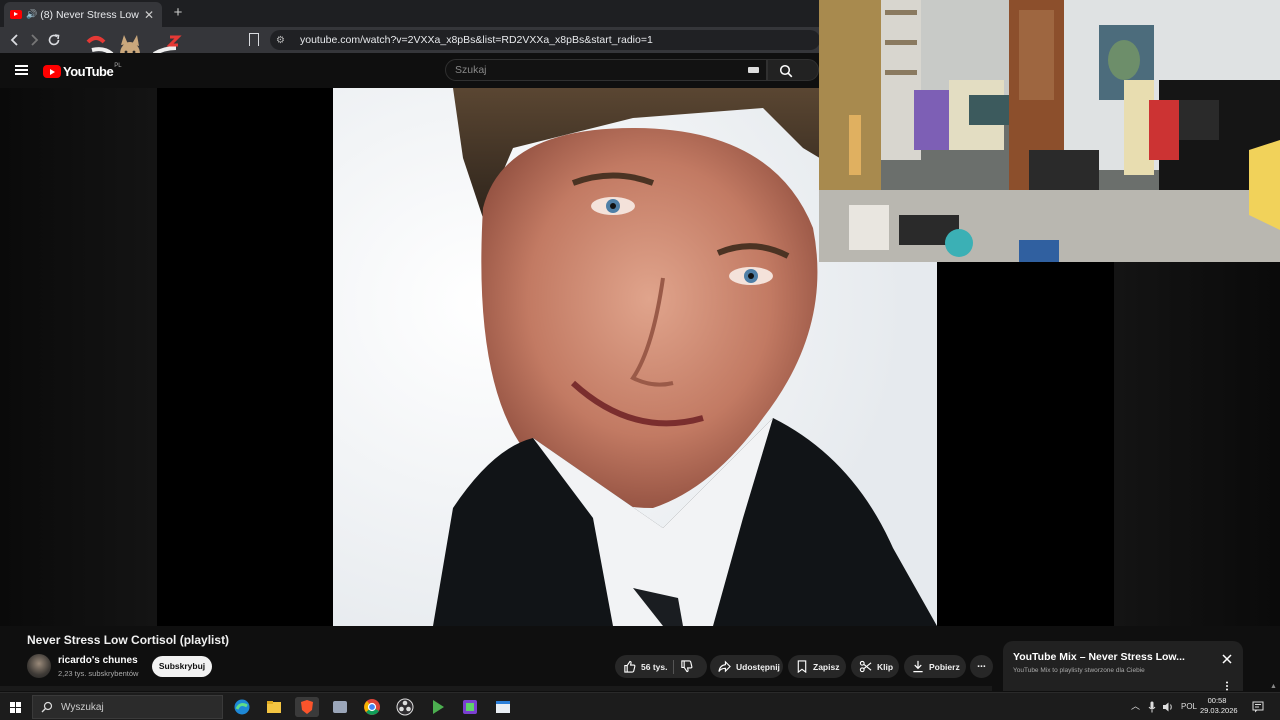  What do you see at coordinates (1227, 686) in the screenshot?
I see `more-vertical-icon` at bounding box center [1227, 686].